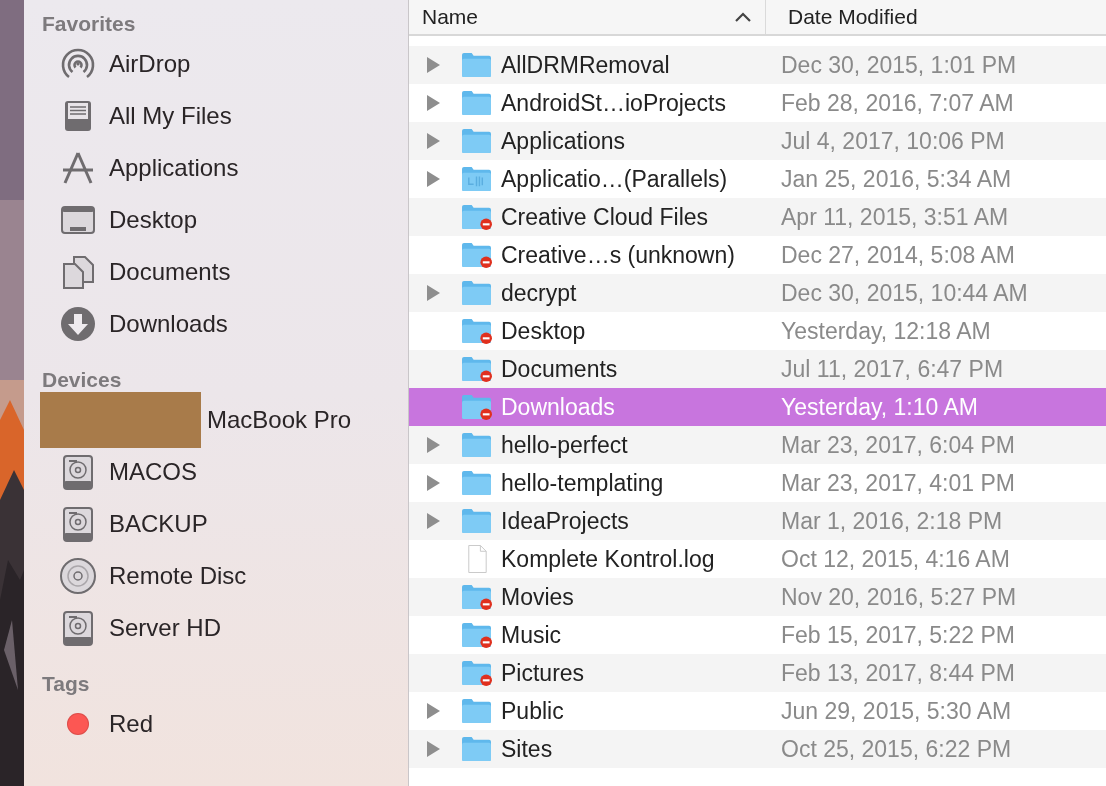 This screenshot has height=786, width=1106. I want to click on sidebar-item: MACOS, so click(153, 472).